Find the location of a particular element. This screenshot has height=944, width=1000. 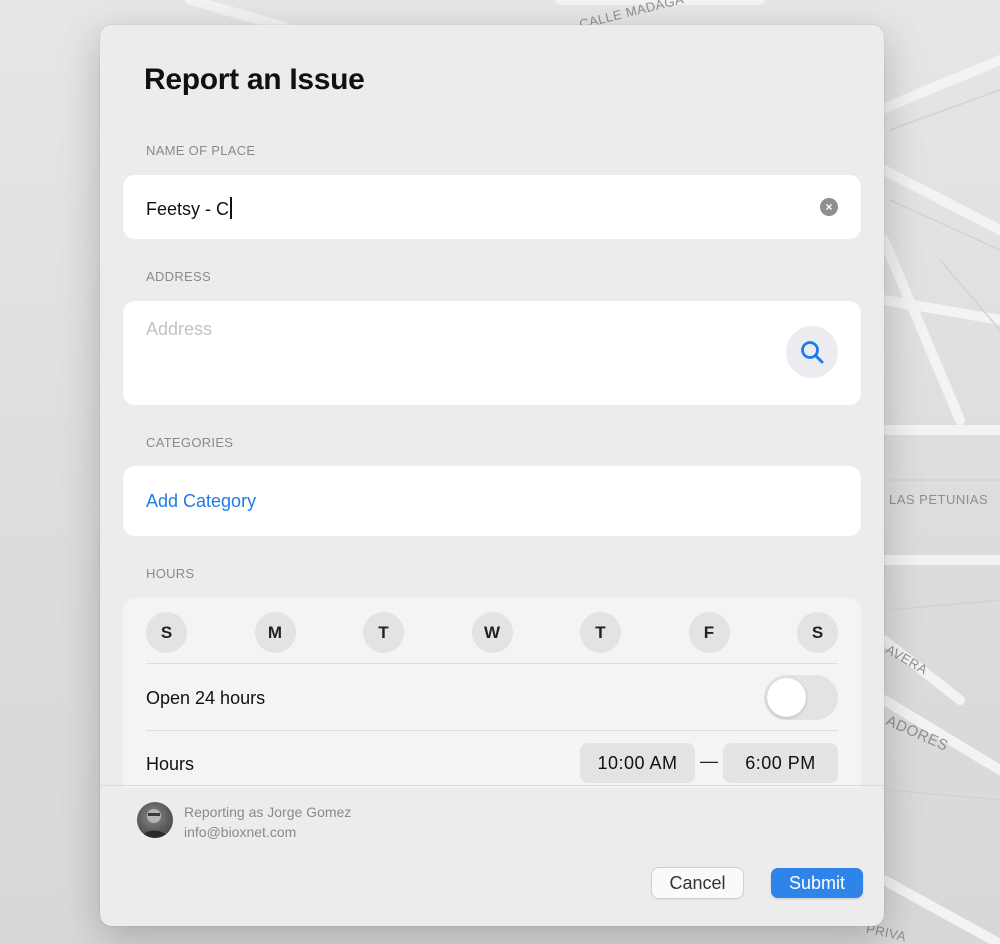

address-label: ADDRESS is located at coordinates (178, 276).